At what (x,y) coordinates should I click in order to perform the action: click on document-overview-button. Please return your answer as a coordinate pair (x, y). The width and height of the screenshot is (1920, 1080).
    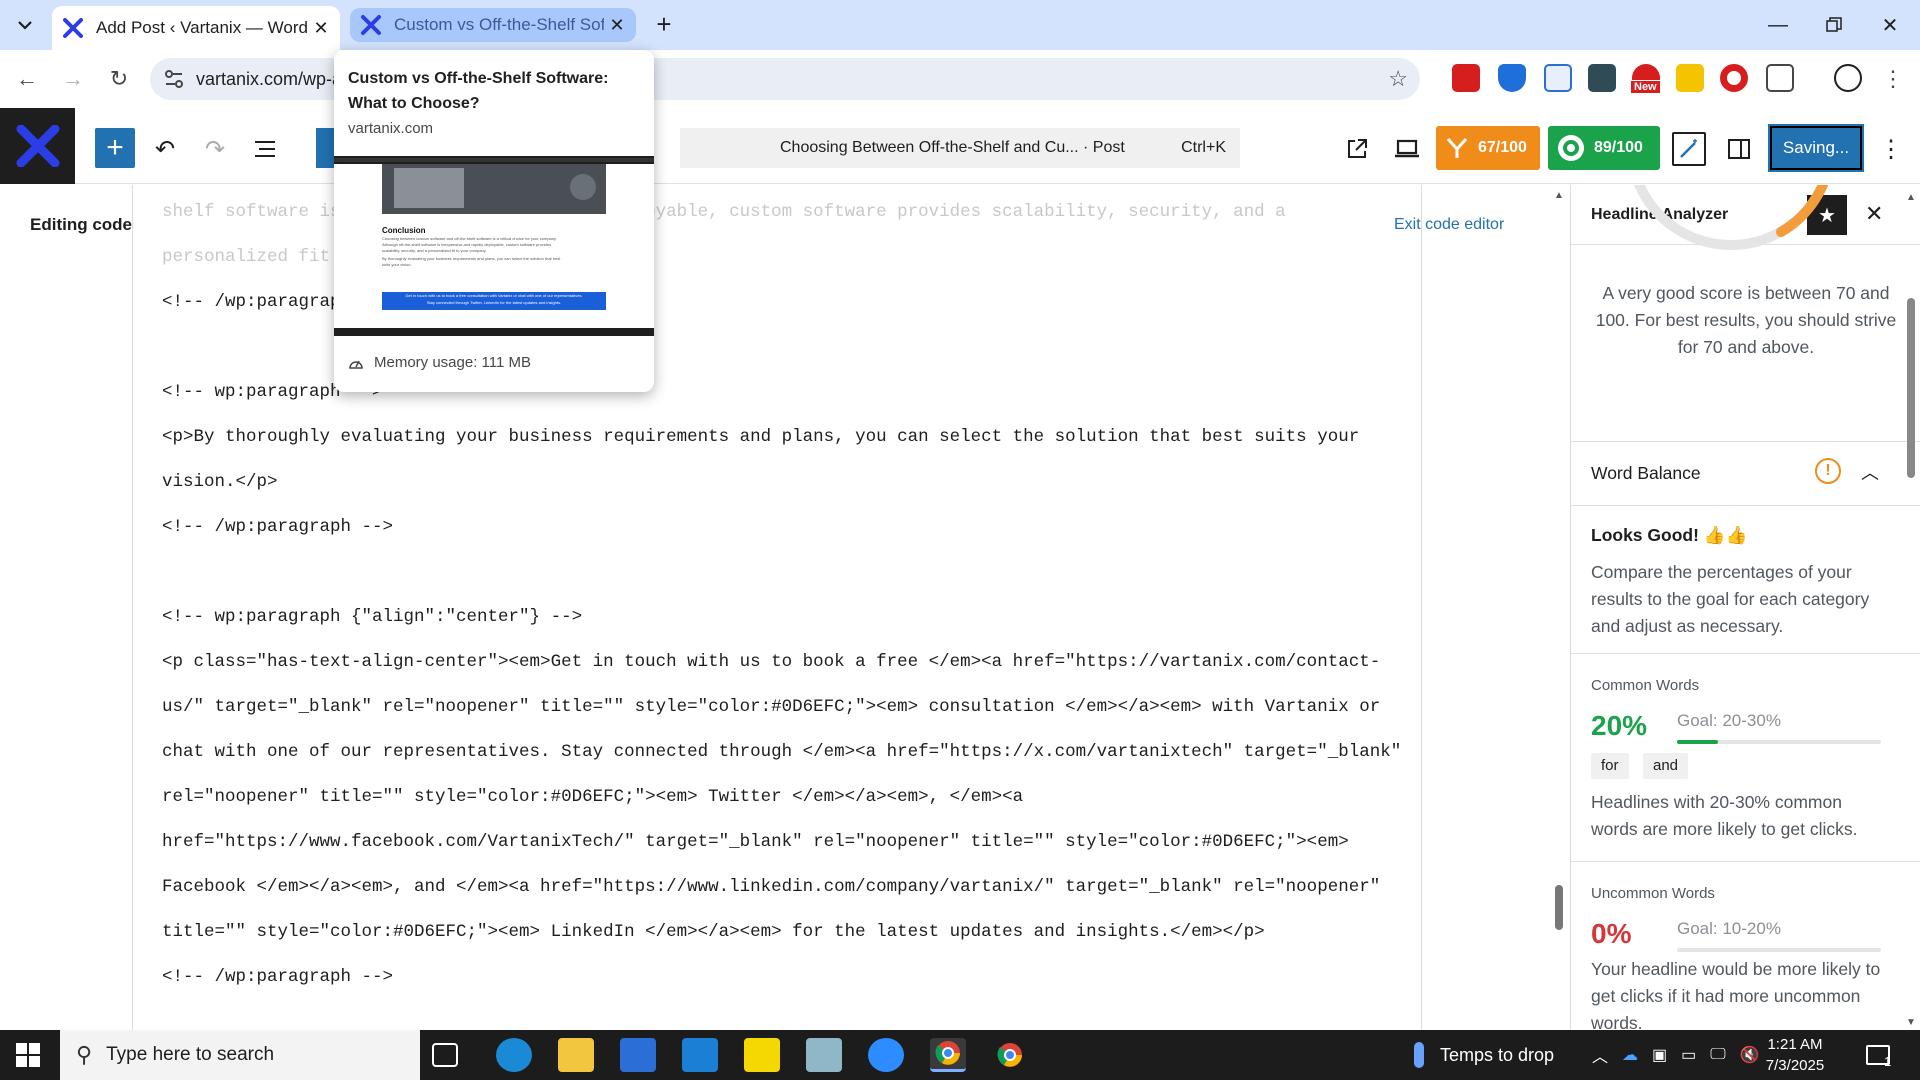
    Looking at the image, I should click on (265, 149).